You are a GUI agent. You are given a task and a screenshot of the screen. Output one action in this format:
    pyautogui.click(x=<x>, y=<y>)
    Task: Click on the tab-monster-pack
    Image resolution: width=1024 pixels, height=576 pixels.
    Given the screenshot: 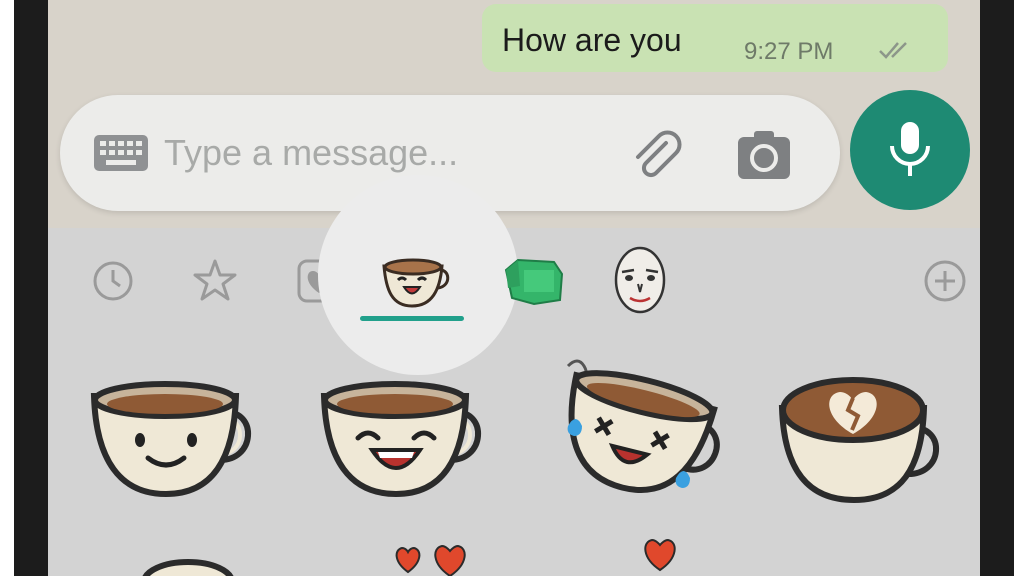 What is the action you would take?
    pyautogui.click(x=536, y=278)
    